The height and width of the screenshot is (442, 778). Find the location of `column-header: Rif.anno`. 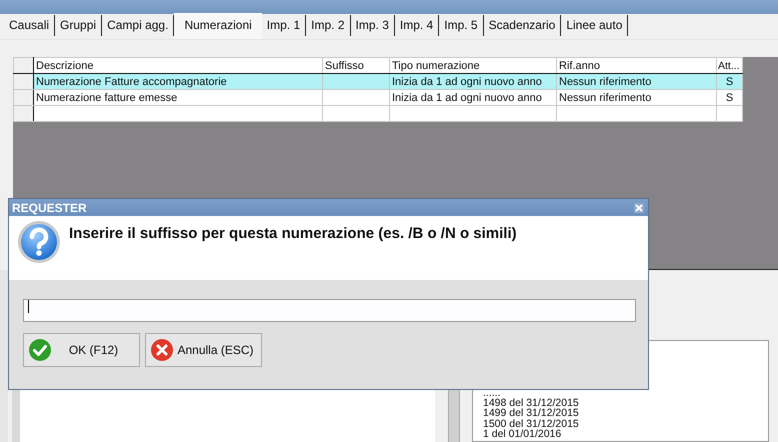

column-header: Rif.anno is located at coordinates (636, 66).